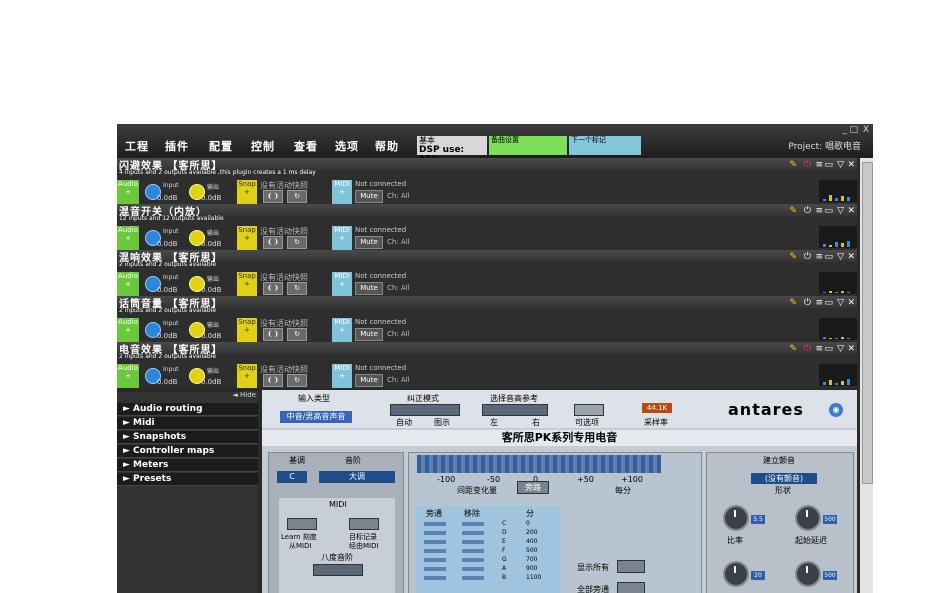  I want to click on sidebar-item-audio-routing: ► Audio routing, so click(187, 409).